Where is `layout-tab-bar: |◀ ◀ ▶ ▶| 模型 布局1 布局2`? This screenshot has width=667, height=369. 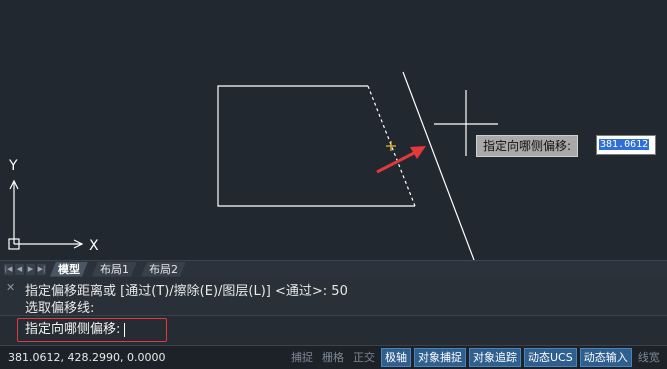 layout-tab-bar: |◀ ◀ ▶ ▶| 模型 布局1 布局2 is located at coordinates (333, 268).